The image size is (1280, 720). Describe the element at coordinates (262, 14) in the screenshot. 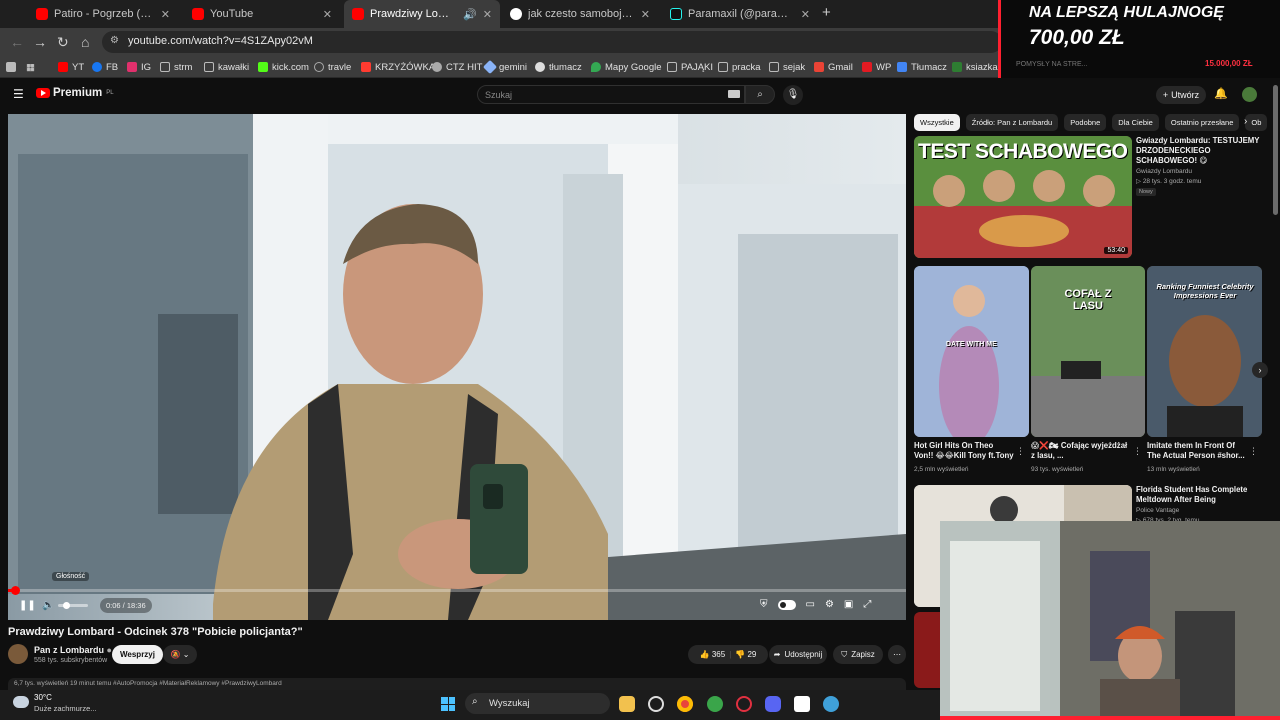

I see `browser-tab: YouTube ✕` at that location.